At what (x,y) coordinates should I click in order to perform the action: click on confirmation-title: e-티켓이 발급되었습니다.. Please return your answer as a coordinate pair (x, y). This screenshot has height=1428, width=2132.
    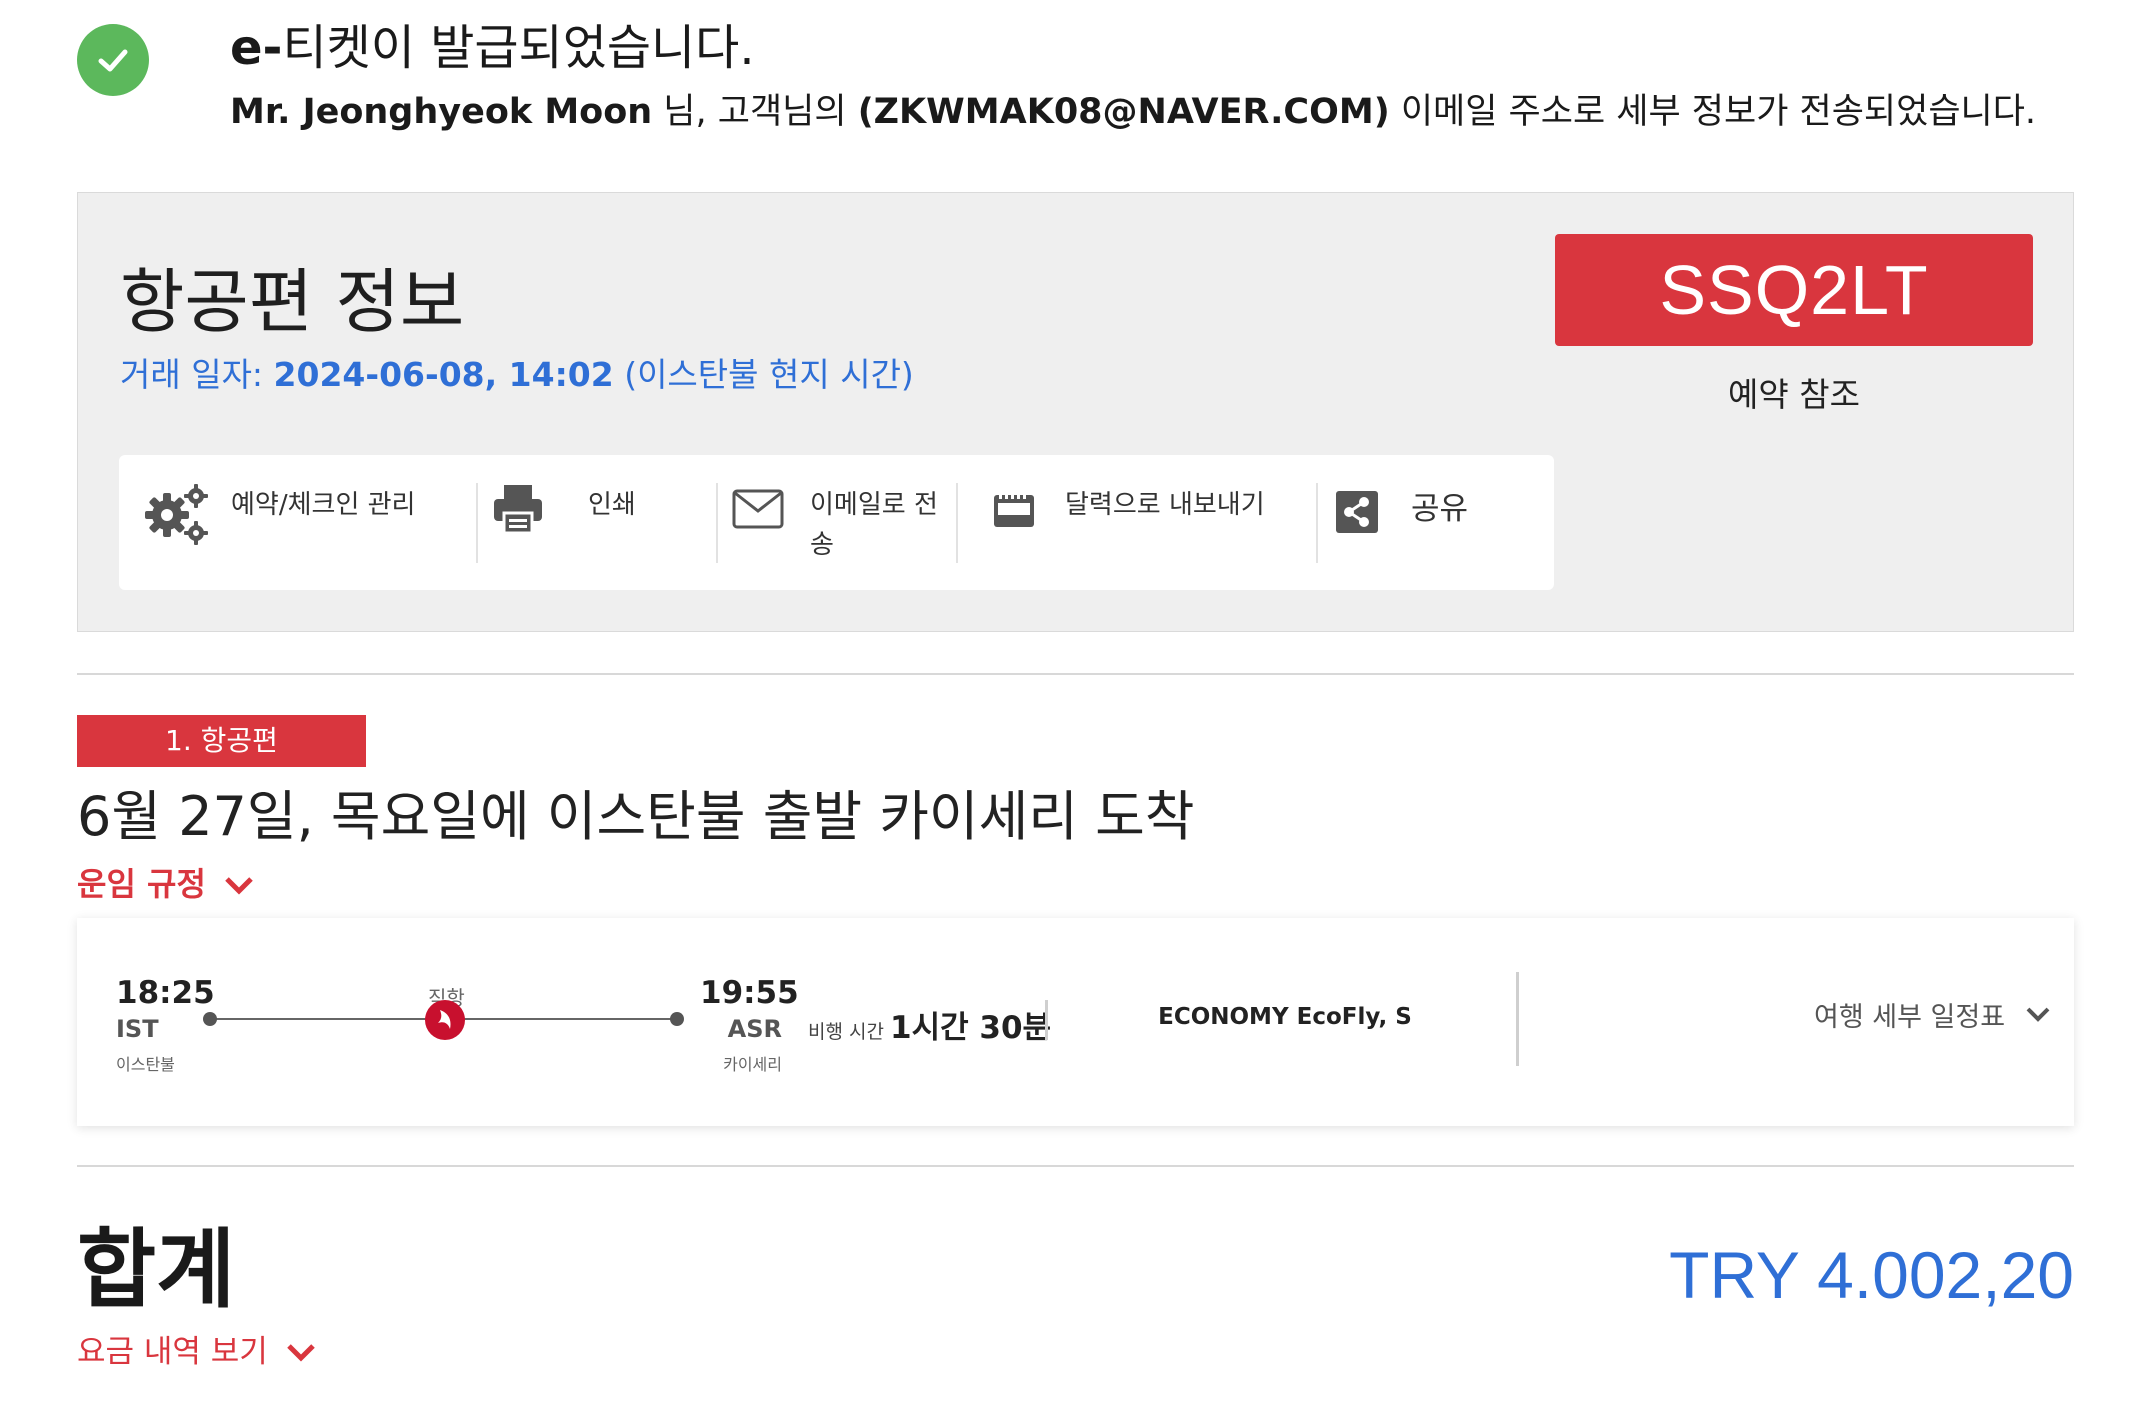
    Looking at the image, I should click on (492, 48).